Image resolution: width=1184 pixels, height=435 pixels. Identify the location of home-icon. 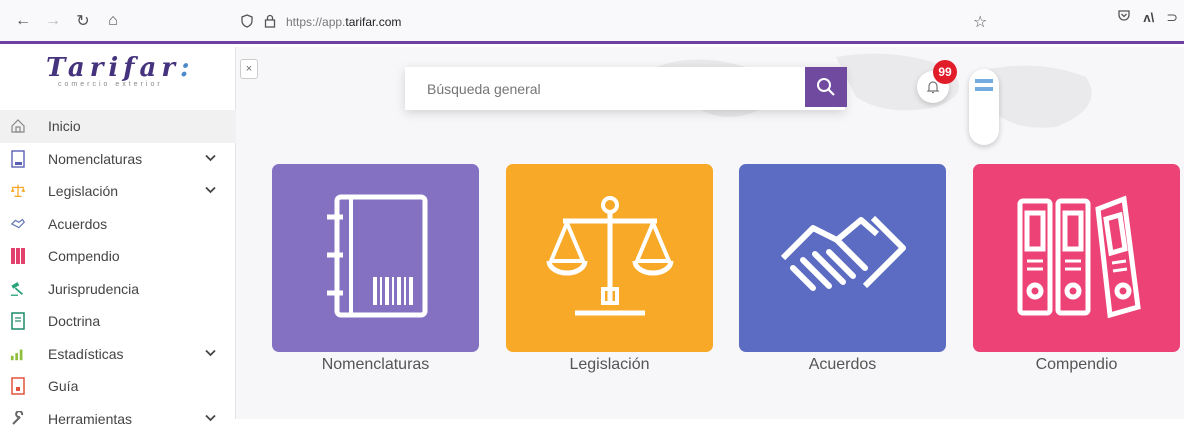
(18, 126).